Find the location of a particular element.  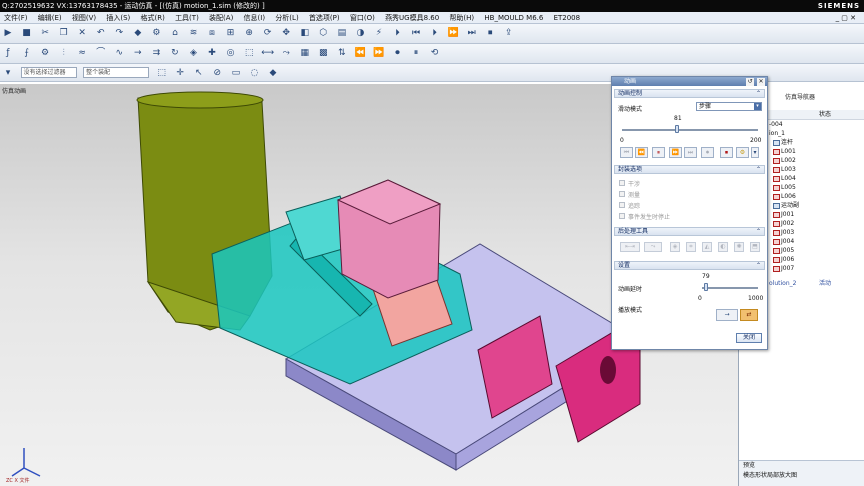

snap-point-icon: ✛ is located at coordinates (180, 73).